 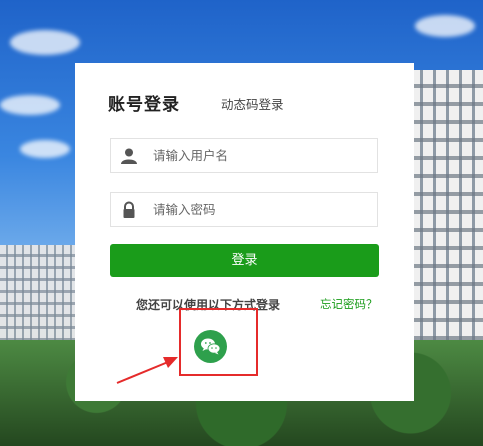 What do you see at coordinates (129, 209) in the screenshot?
I see `lock-icon` at bounding box center [129, 209].